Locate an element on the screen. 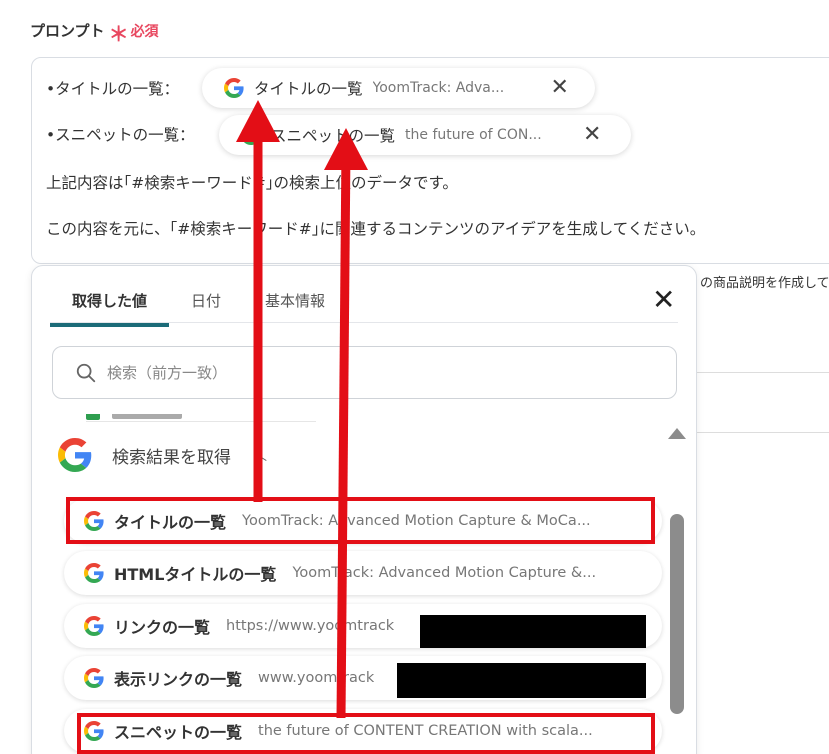  tab-divider is located at coordinates (364, 322).